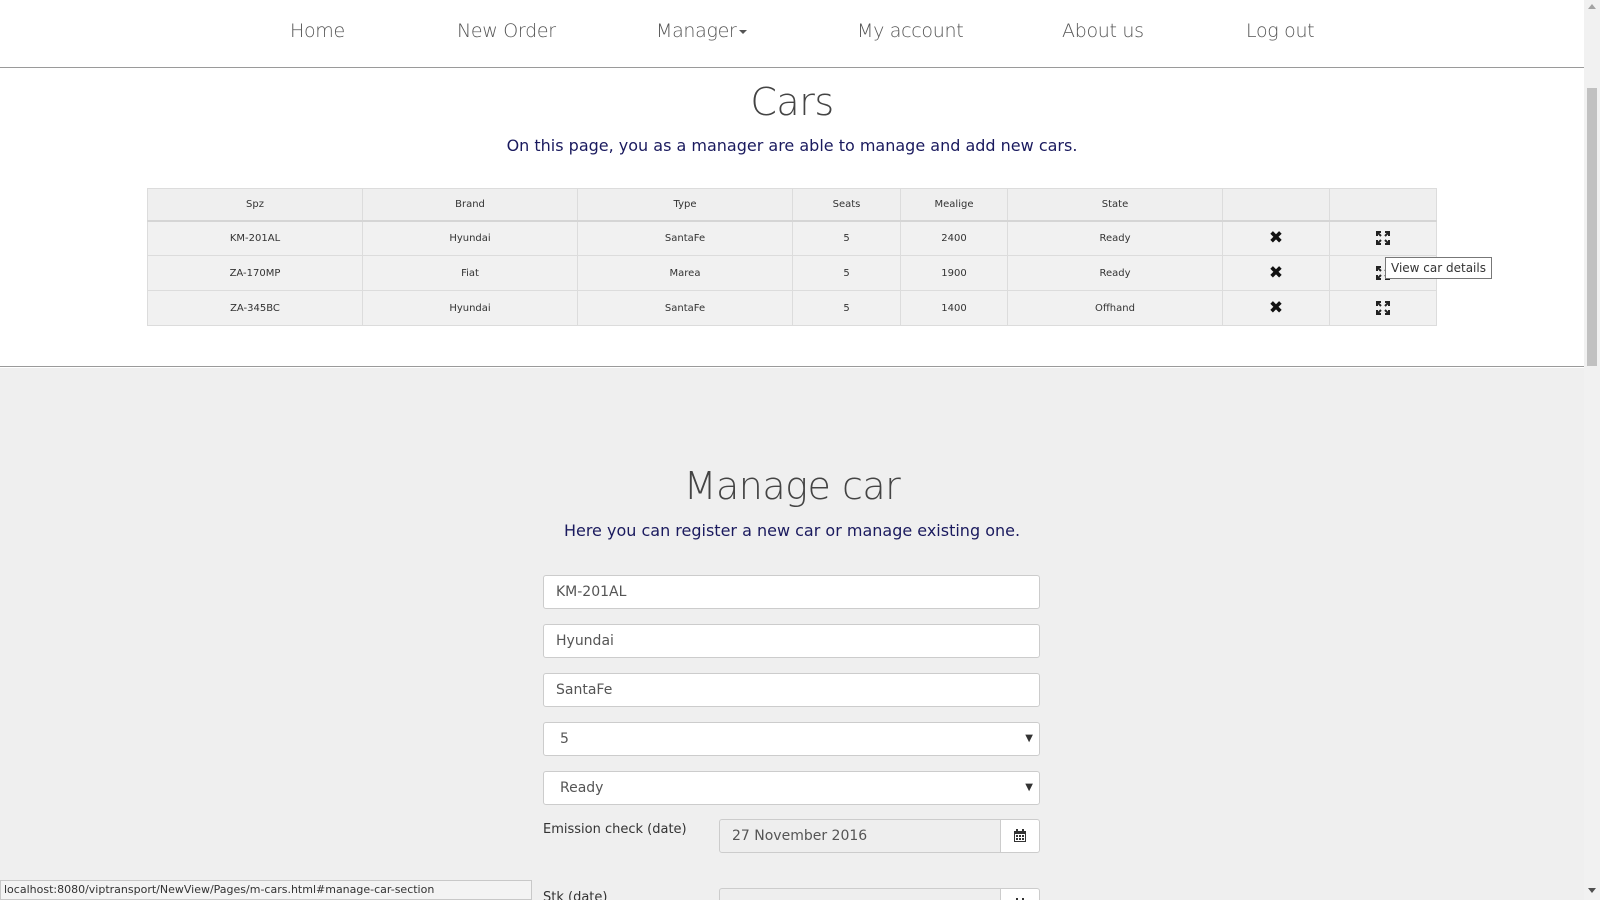 This screenshot has width=1600, height=900. What do you see at coordinates (791, 592) in the screenshot?
I see `spz-field: KM-201AL` at bounding box center [791, 592].